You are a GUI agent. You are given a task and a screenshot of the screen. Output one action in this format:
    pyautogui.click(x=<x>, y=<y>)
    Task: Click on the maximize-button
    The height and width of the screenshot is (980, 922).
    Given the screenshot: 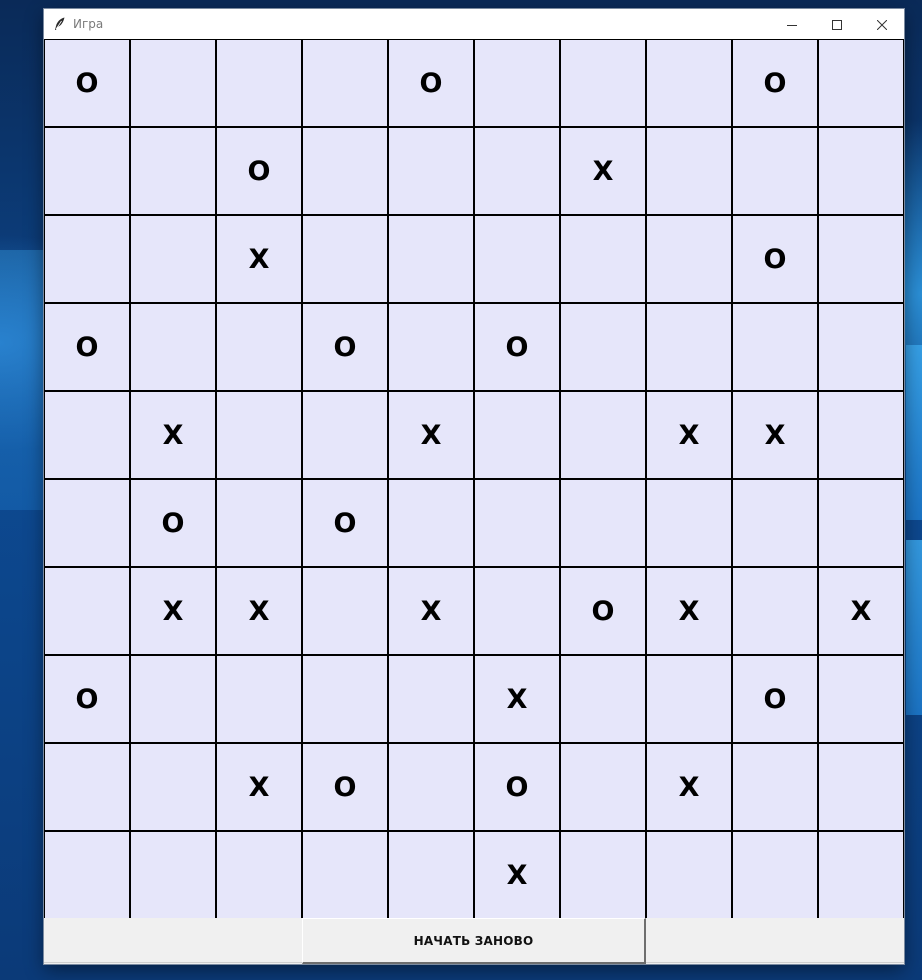 What is the action you would take?
    pyautogui.click(x=836, y=24)
    